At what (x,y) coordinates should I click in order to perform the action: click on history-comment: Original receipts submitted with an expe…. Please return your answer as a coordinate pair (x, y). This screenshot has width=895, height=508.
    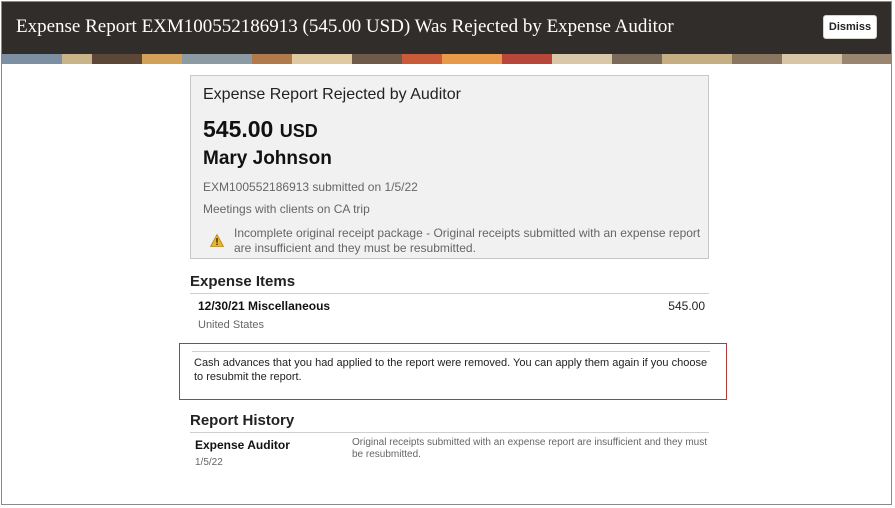
    Looking at the image, I should click on (529, 448).